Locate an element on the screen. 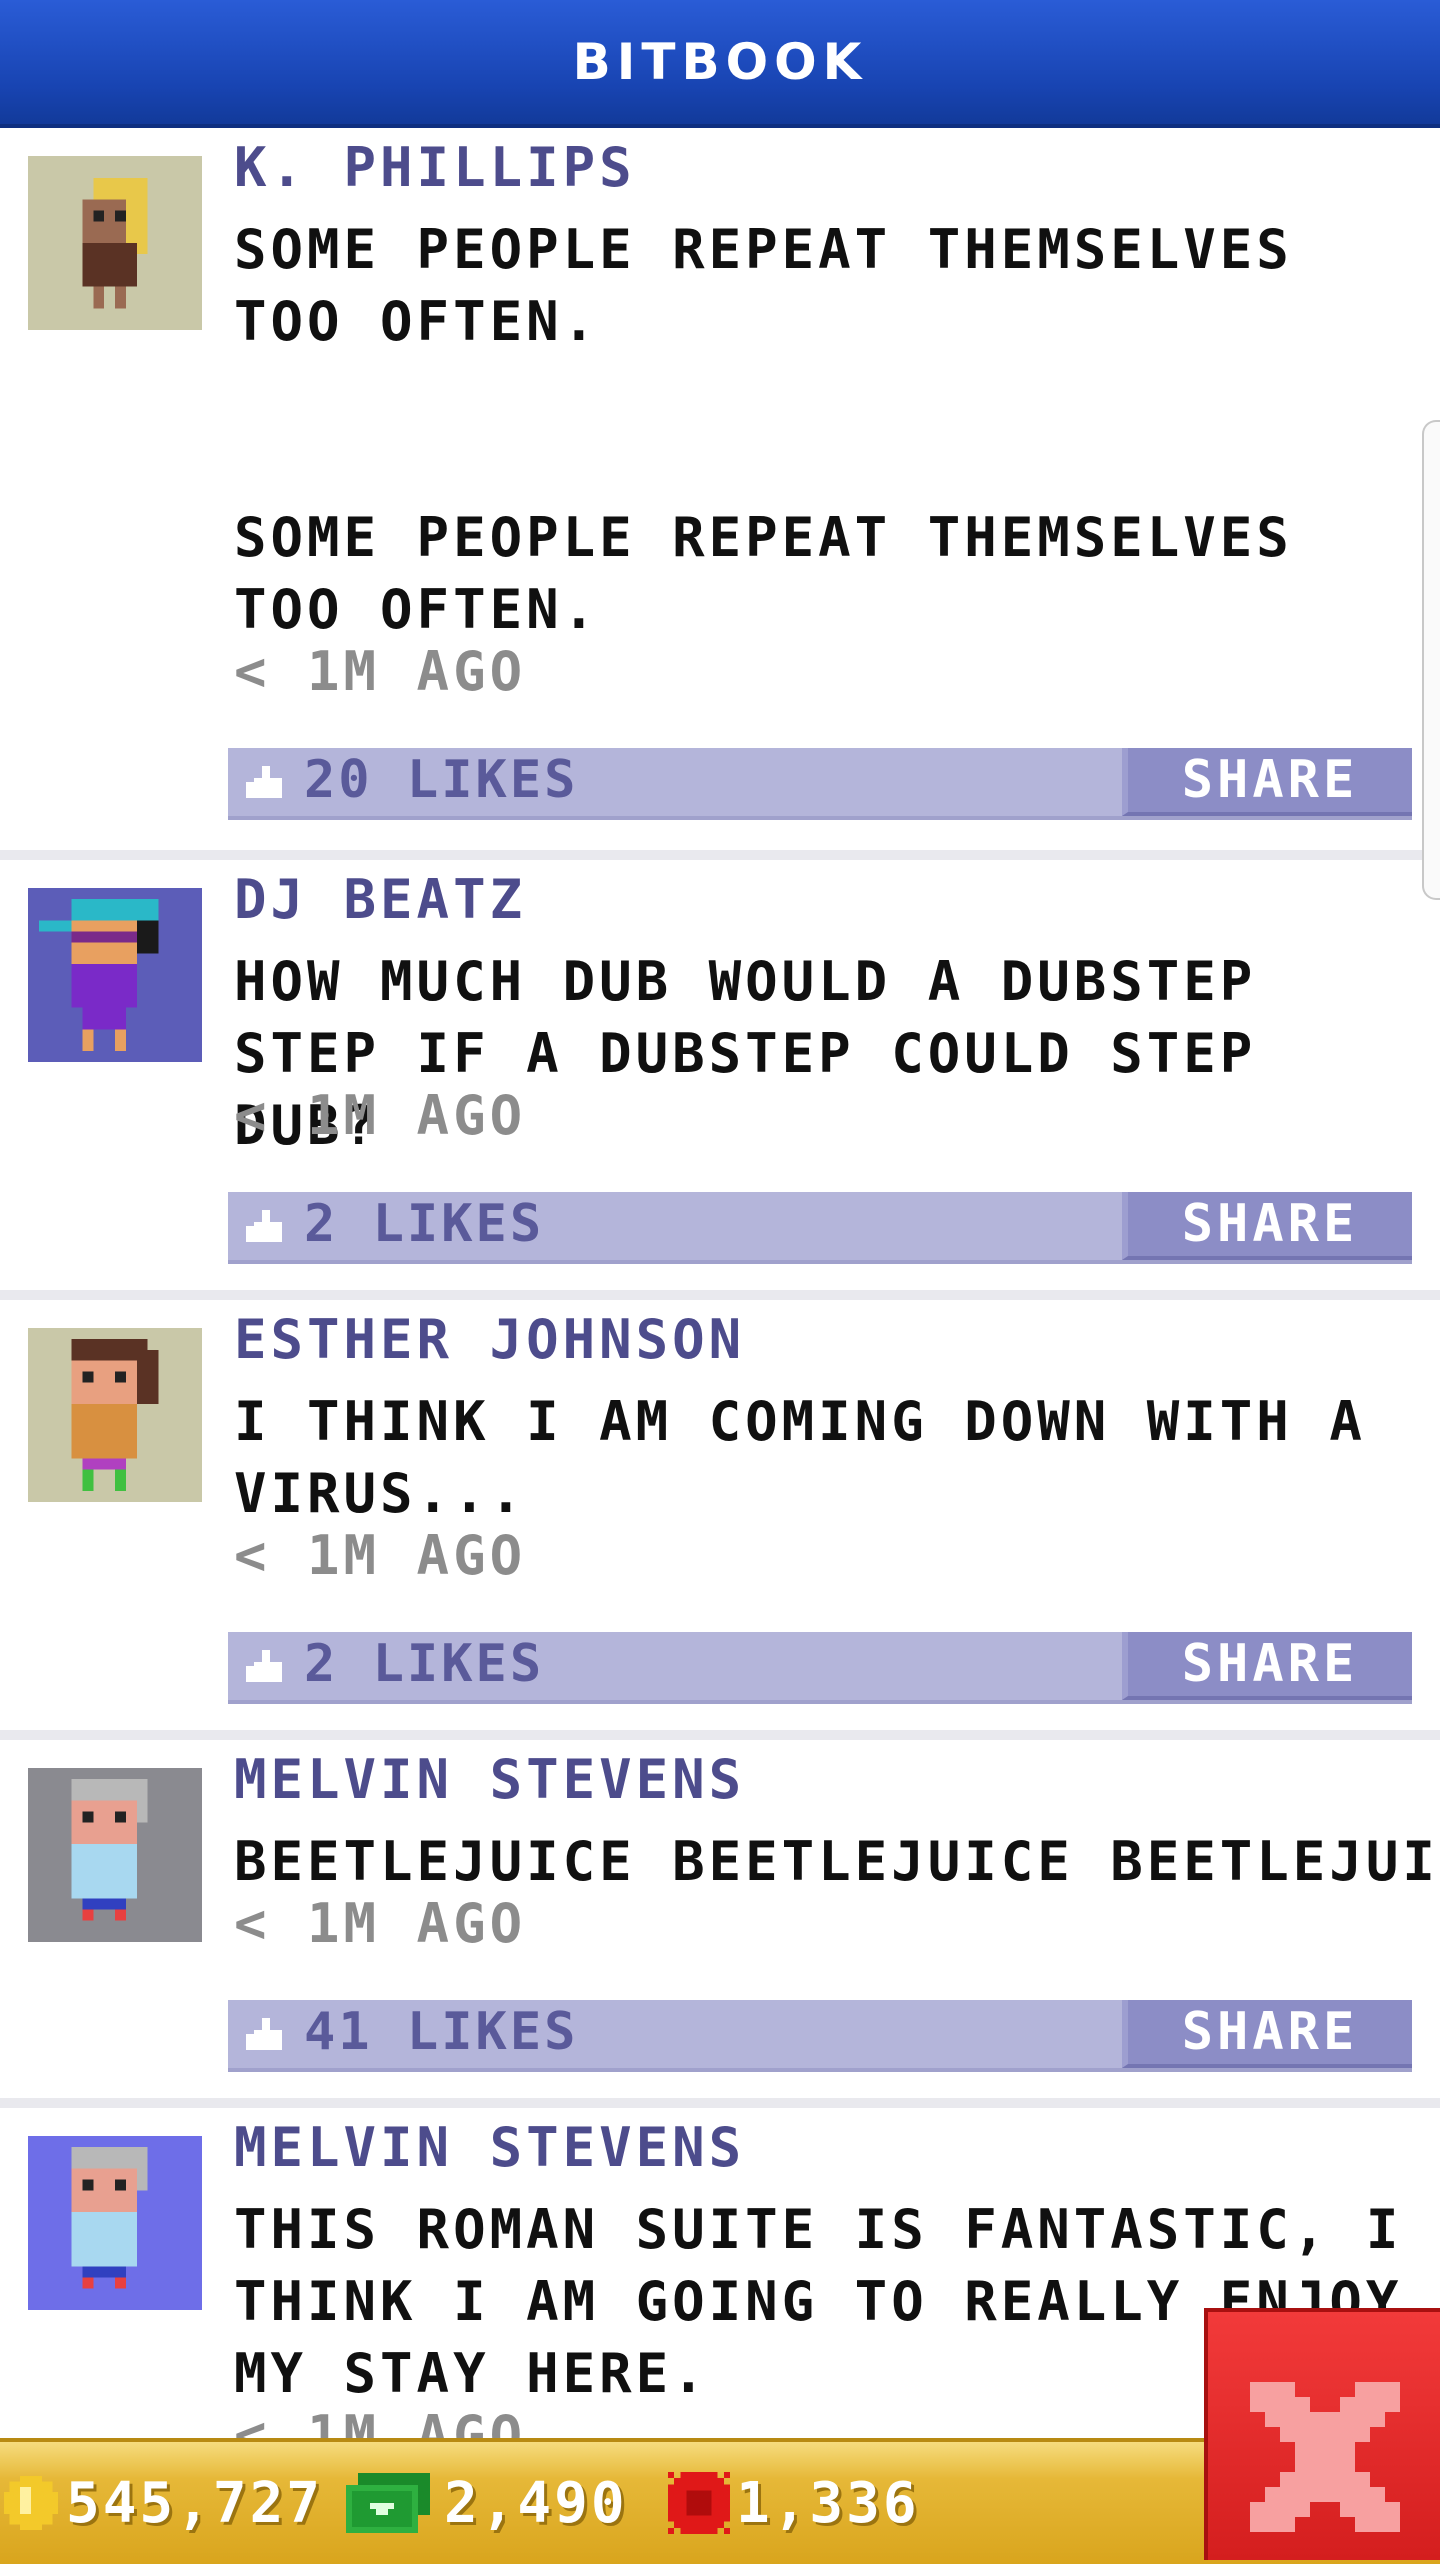 This screenshot has width=1440, height=2564. close-icon is located at coordinates (1325, 2457).